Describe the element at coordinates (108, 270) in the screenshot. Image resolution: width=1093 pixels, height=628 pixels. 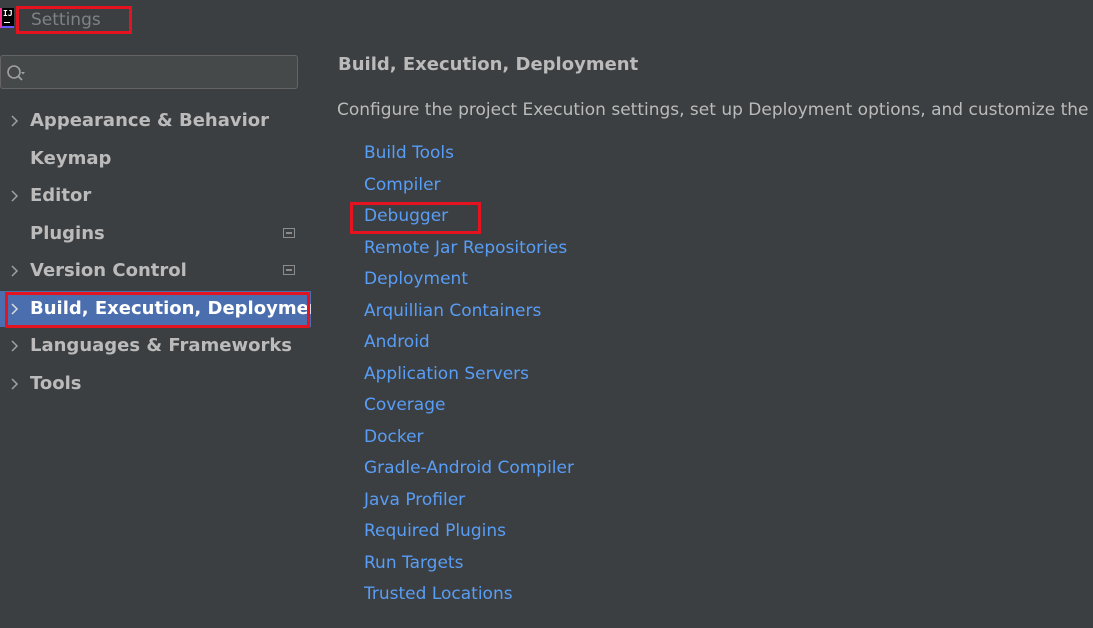
I see `sidebar-item-label: Version Control` at that location.